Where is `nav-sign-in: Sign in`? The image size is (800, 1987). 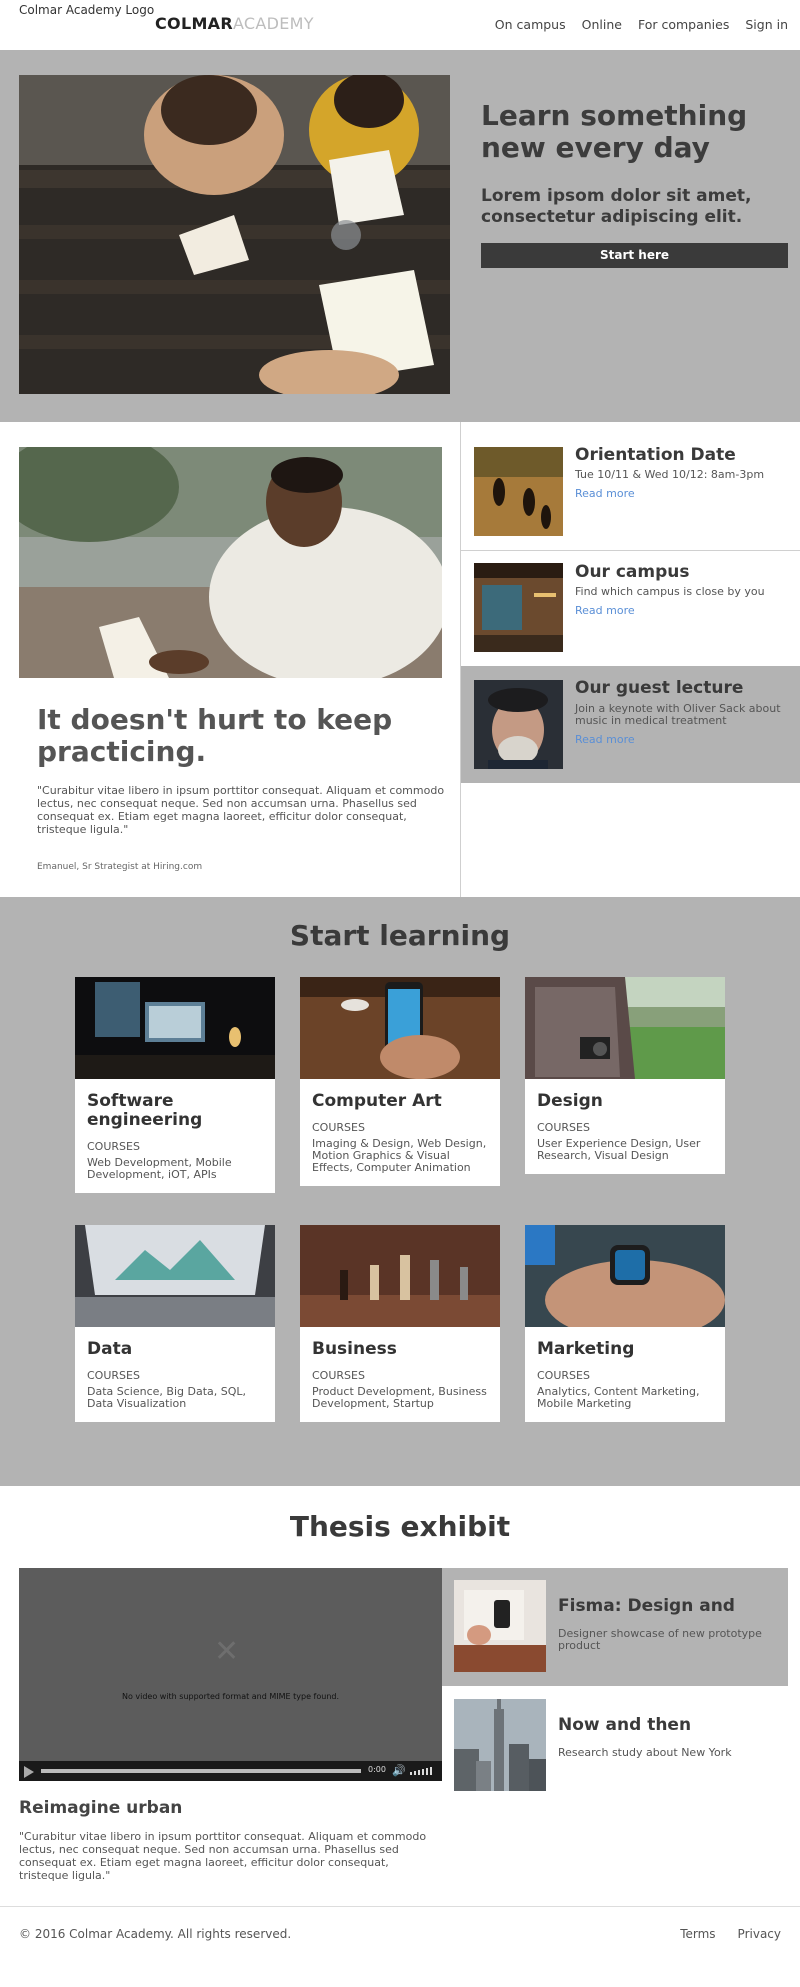
nav-sign-in: Sign in is located at coordinates (766, 24).